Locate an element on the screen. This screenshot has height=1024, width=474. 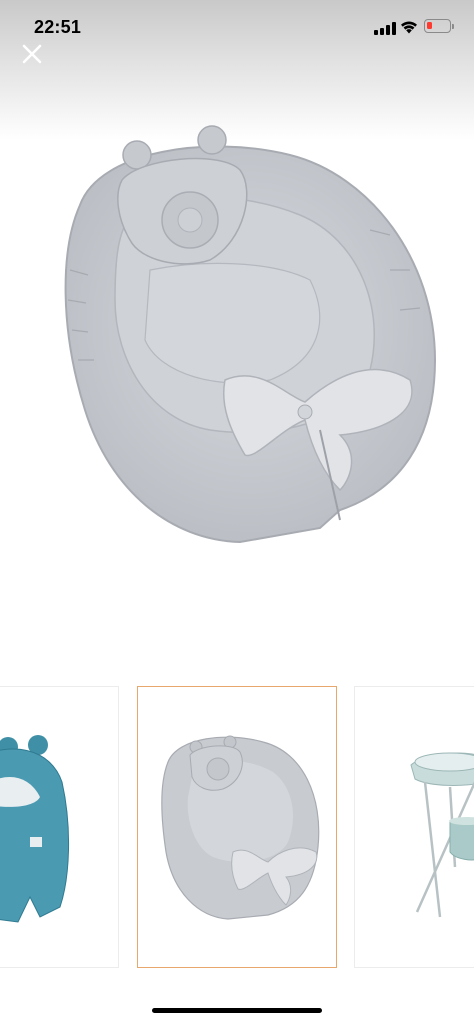
wifi-icon is located at coordinates (409, 27).